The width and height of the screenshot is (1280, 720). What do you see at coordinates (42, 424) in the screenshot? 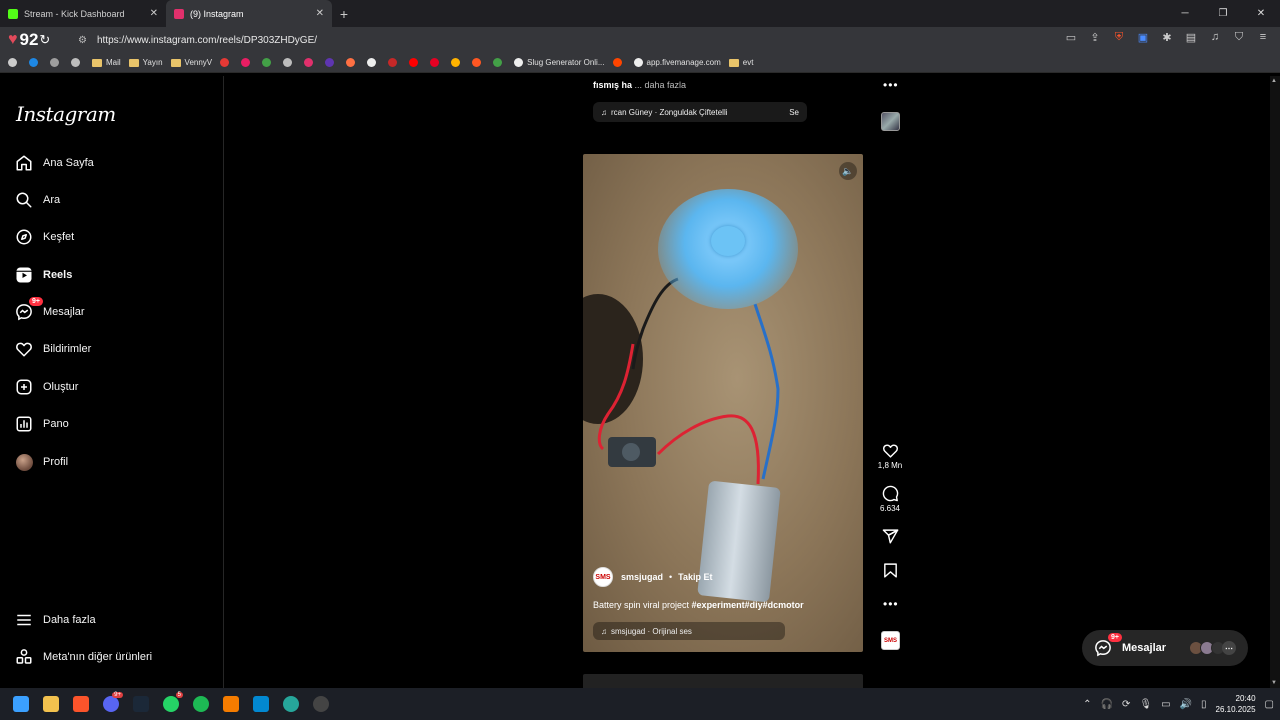
I see `sidebar-item-dashboard: Pano` at bounding box center [42, 424].